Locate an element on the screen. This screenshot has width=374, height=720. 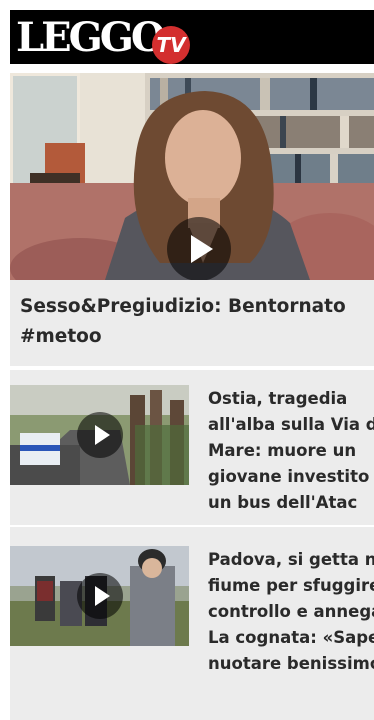
site-header: LEGGO TV is located at coordinates (192, 37).